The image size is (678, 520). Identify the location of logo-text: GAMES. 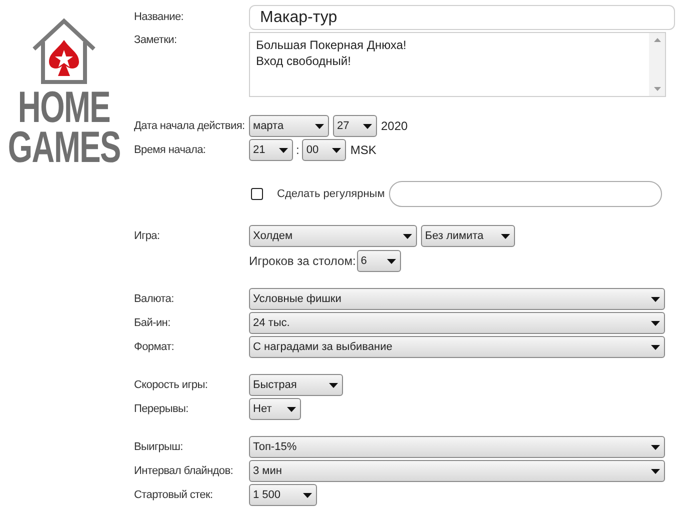
(64, 148).